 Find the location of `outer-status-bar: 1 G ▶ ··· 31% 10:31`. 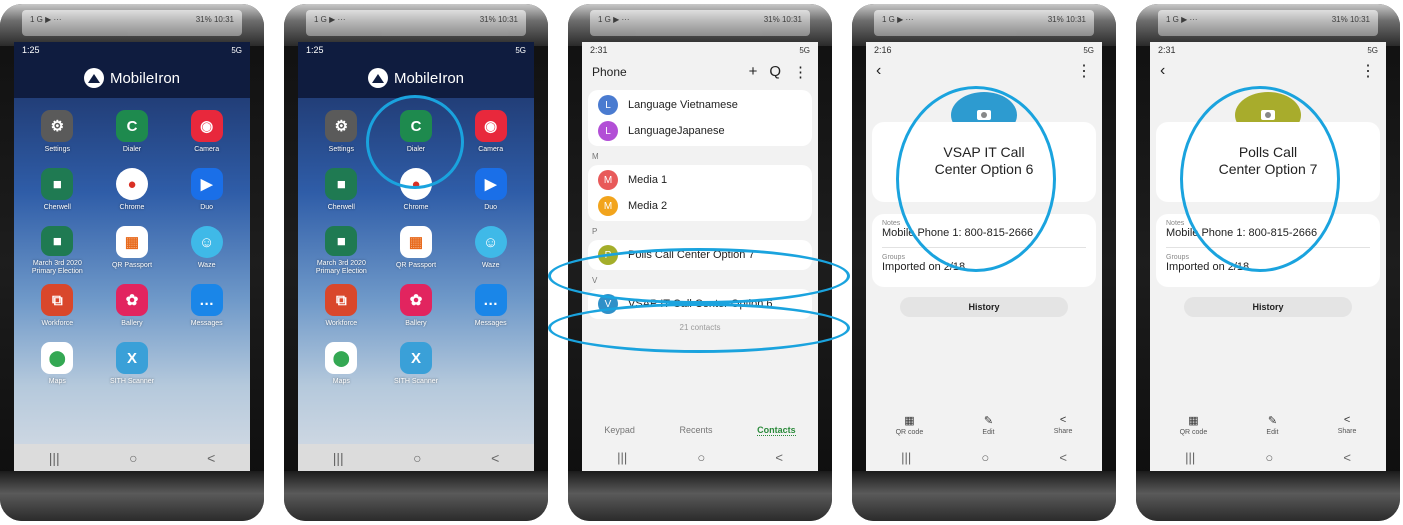

outer-status-bar: 1 G ▶ ··· 31% 10:31 is located at coordinates (984, 23).